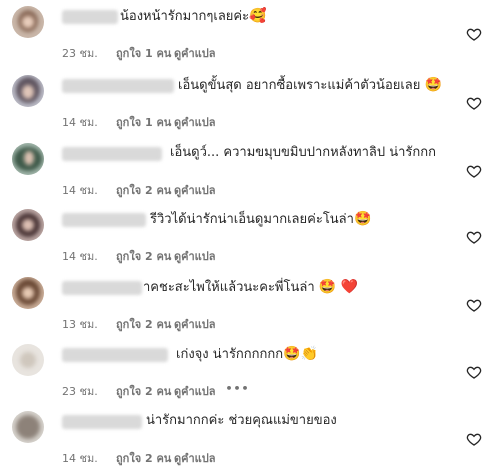 This screenshot has width=488, height=471. What do you see at coordinates (89, 324) in the screenshot?
I see `comment-time: 13 ชม.` at bounding box center [89, 324].